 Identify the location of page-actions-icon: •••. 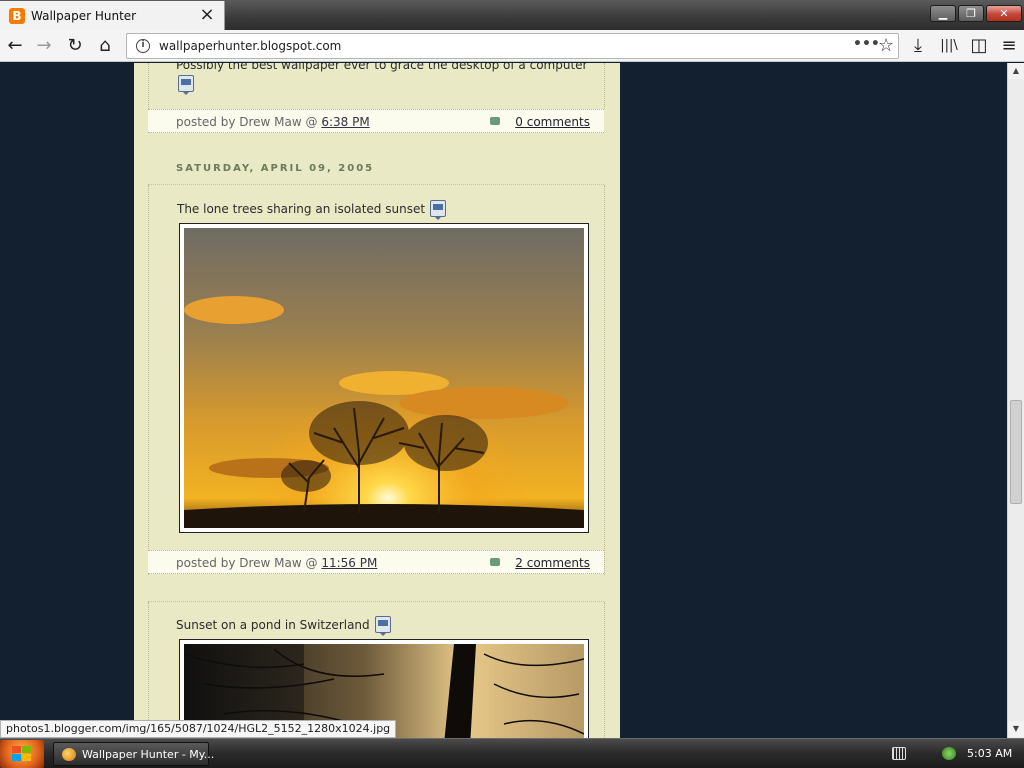
(866, 44).